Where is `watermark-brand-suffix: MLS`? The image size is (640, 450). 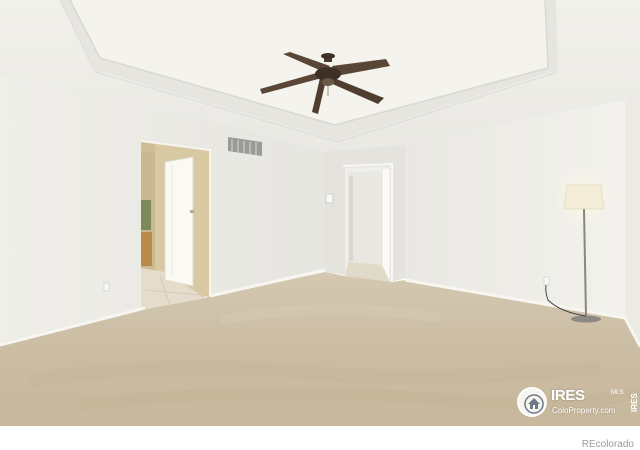 watermark-brand-suffix: MLS is located at coordinates (617, 393).